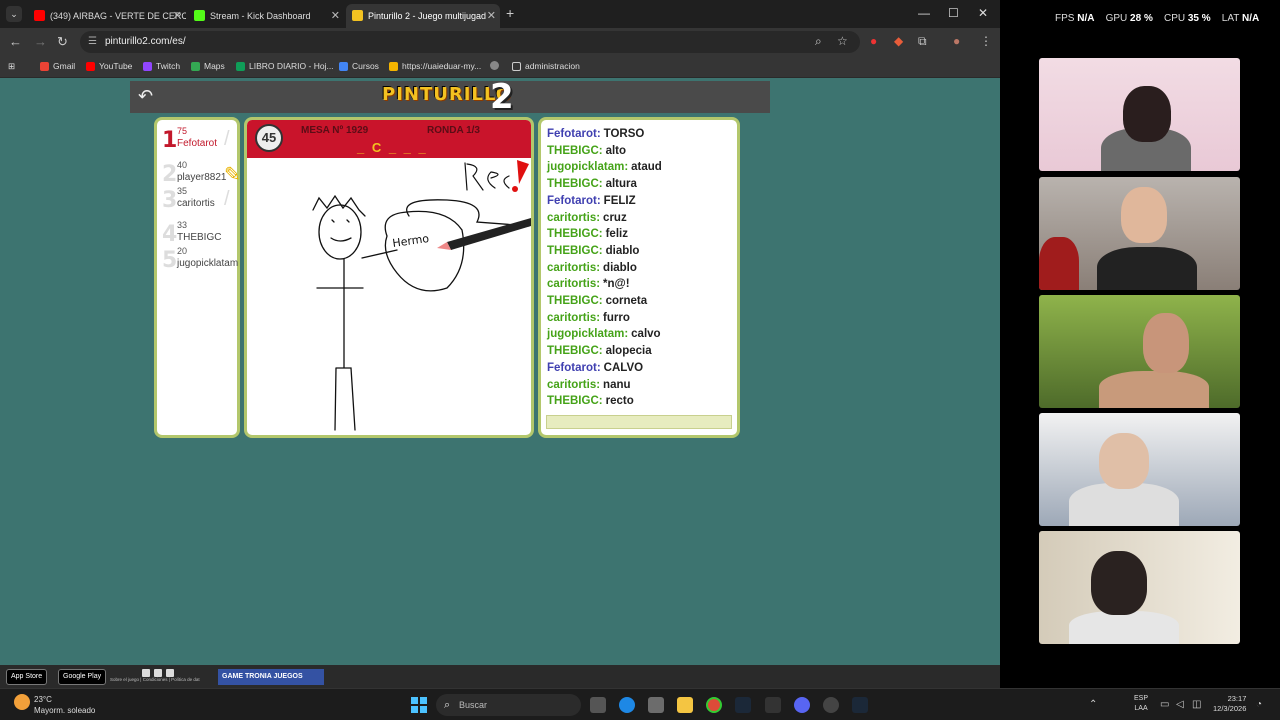 Image resolution: width=1280 pixels, height=720 pixels. I want to click on browser-menu-icon: ⋮, so click(986, 41).